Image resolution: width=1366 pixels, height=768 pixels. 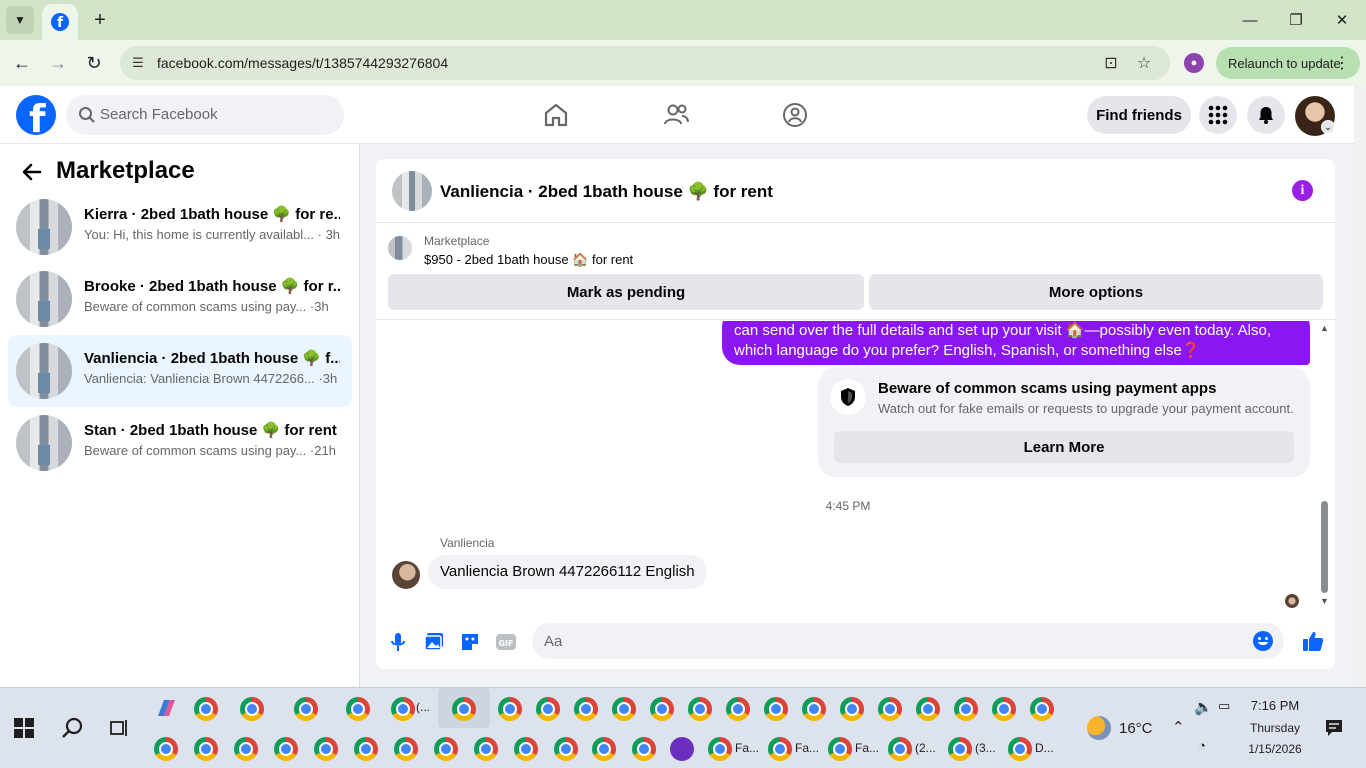 What do you see at coordinates (36, 115) in the screenshot?
I see `facebook-logo-icon: f` at bounding box center [36, 115].